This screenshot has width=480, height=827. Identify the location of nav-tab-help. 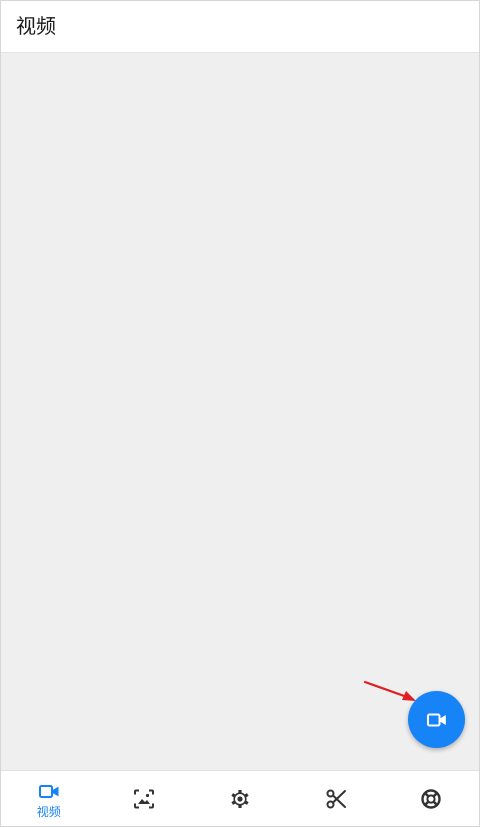
(431, 798).